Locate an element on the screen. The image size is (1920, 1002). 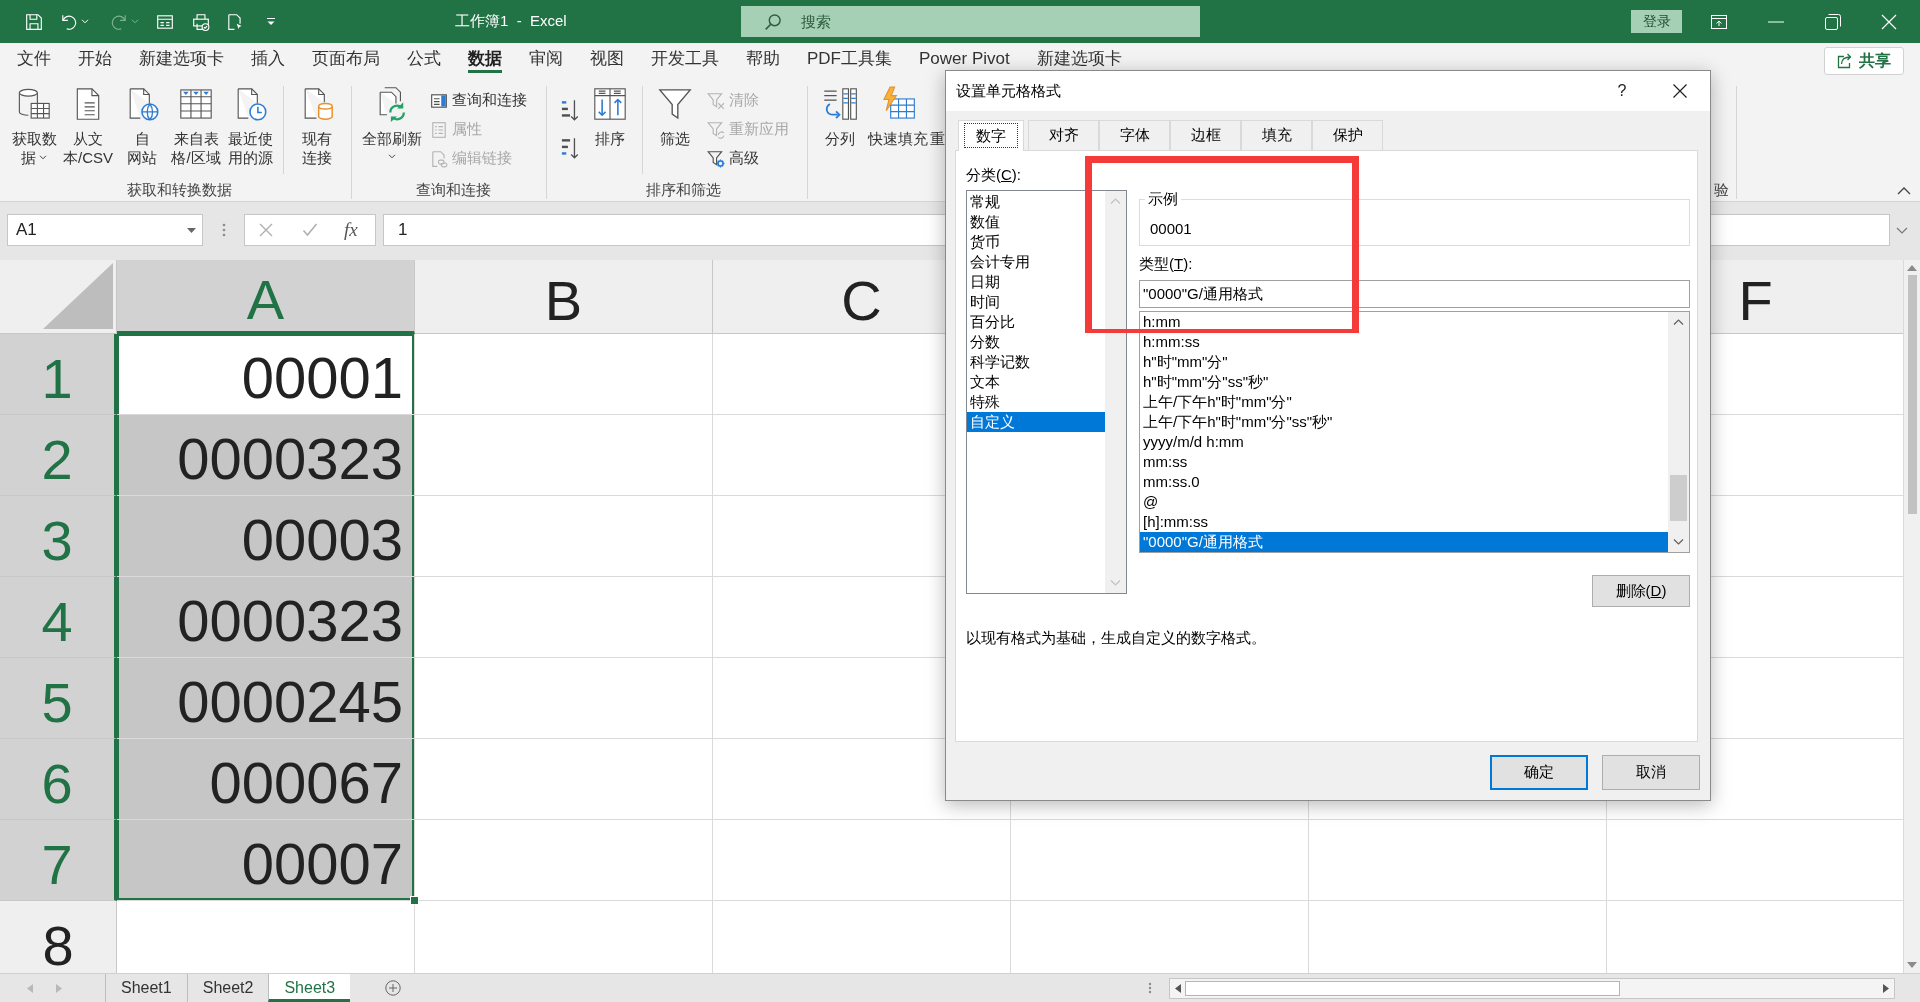
window-title: 工作簿1 - Excel is located at coordinates (511, 20).